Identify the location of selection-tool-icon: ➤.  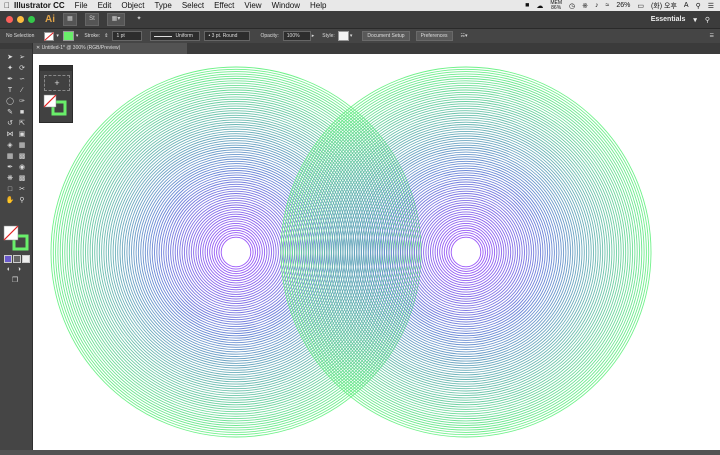
(10, 57).